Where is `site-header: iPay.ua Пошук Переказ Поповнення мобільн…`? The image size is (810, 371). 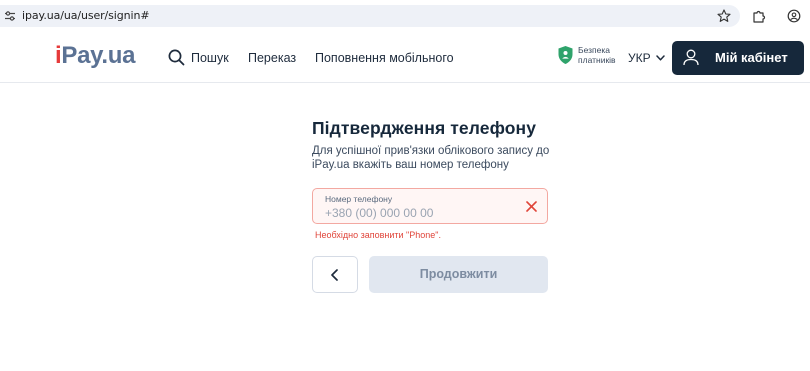 site-header: iPay.ua Пошук Переказ Поповнення мобільн… is located at coordinates (405, 57).